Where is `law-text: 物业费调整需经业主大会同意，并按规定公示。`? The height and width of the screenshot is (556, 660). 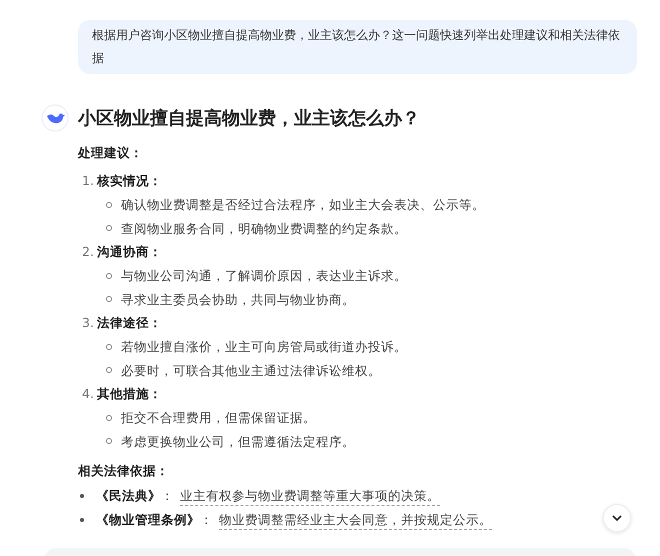 law-text: 物业费调整需经业主大会同意，并按规定公示。 is located at coordinates (355, 520).